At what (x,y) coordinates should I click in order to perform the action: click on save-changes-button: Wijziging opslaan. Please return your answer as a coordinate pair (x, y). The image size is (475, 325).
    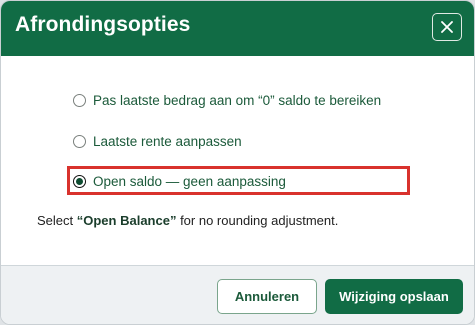
    Looking at the image, I should click on (394, 296).